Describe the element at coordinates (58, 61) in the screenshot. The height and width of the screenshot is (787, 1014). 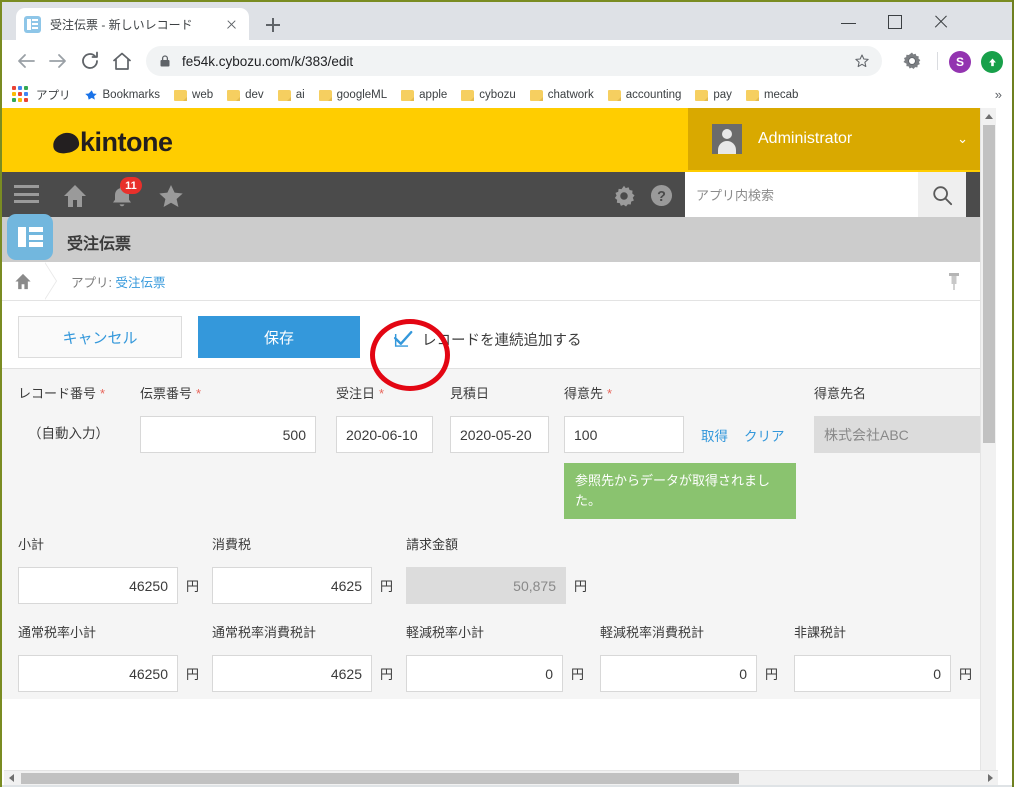
I see `forward-icon` at that location.